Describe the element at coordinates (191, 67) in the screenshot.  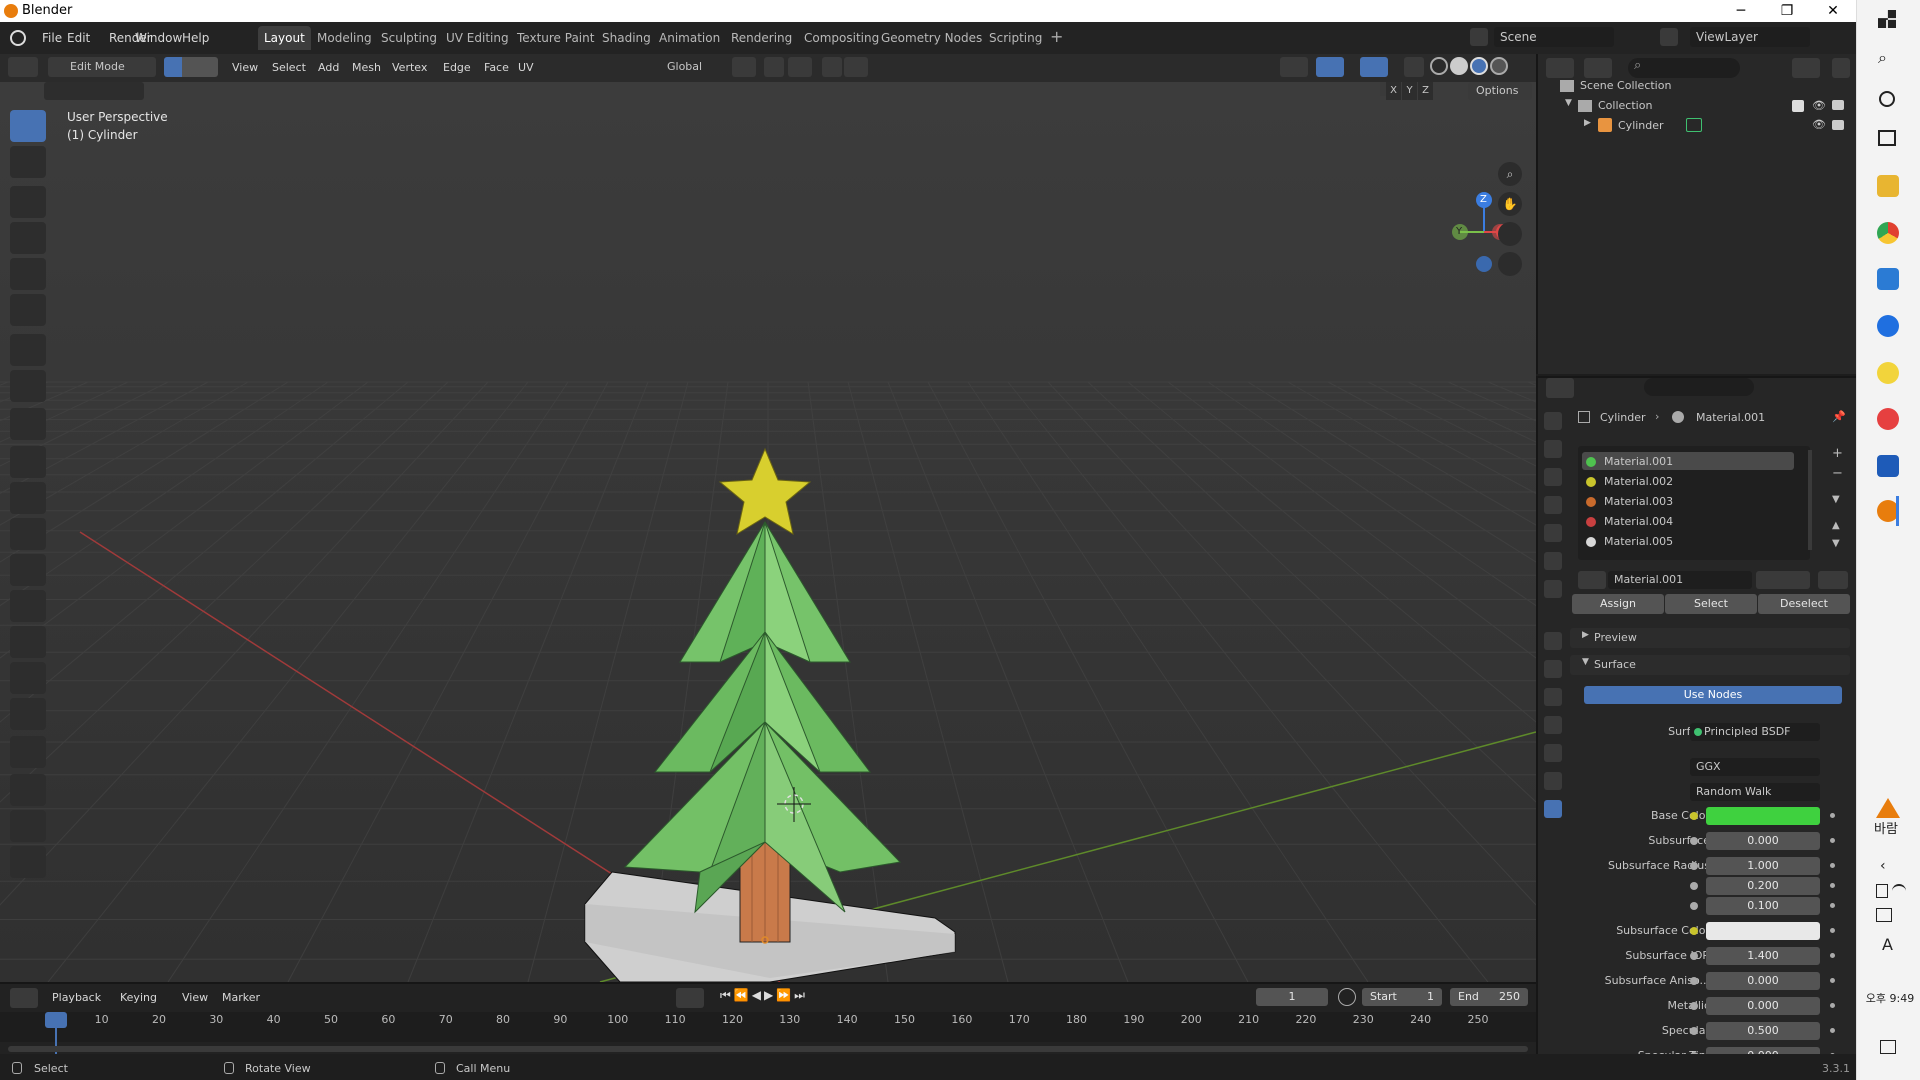
I see `edge-select-icon` at that location.